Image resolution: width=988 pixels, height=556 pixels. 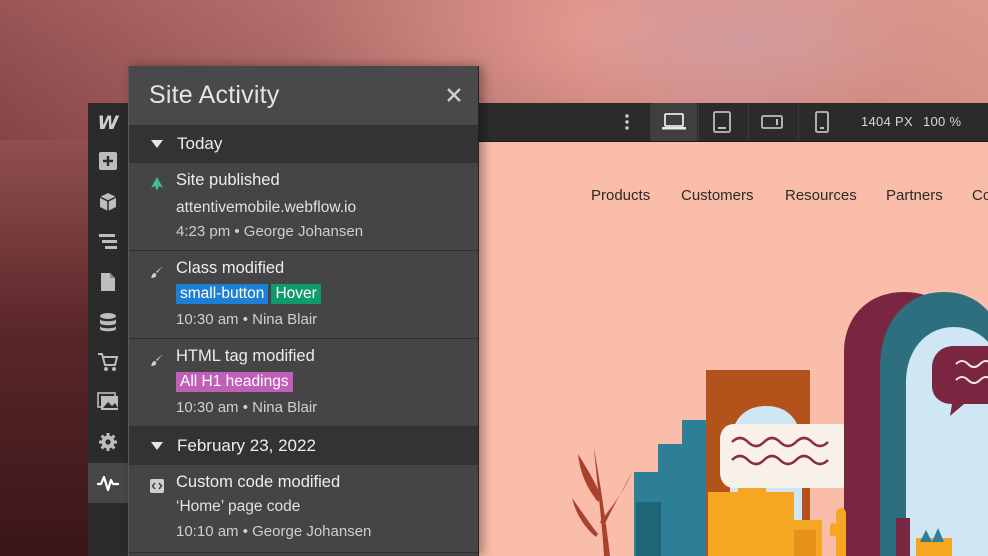 I want to click on activity-icon, so click(x=108, y=483).